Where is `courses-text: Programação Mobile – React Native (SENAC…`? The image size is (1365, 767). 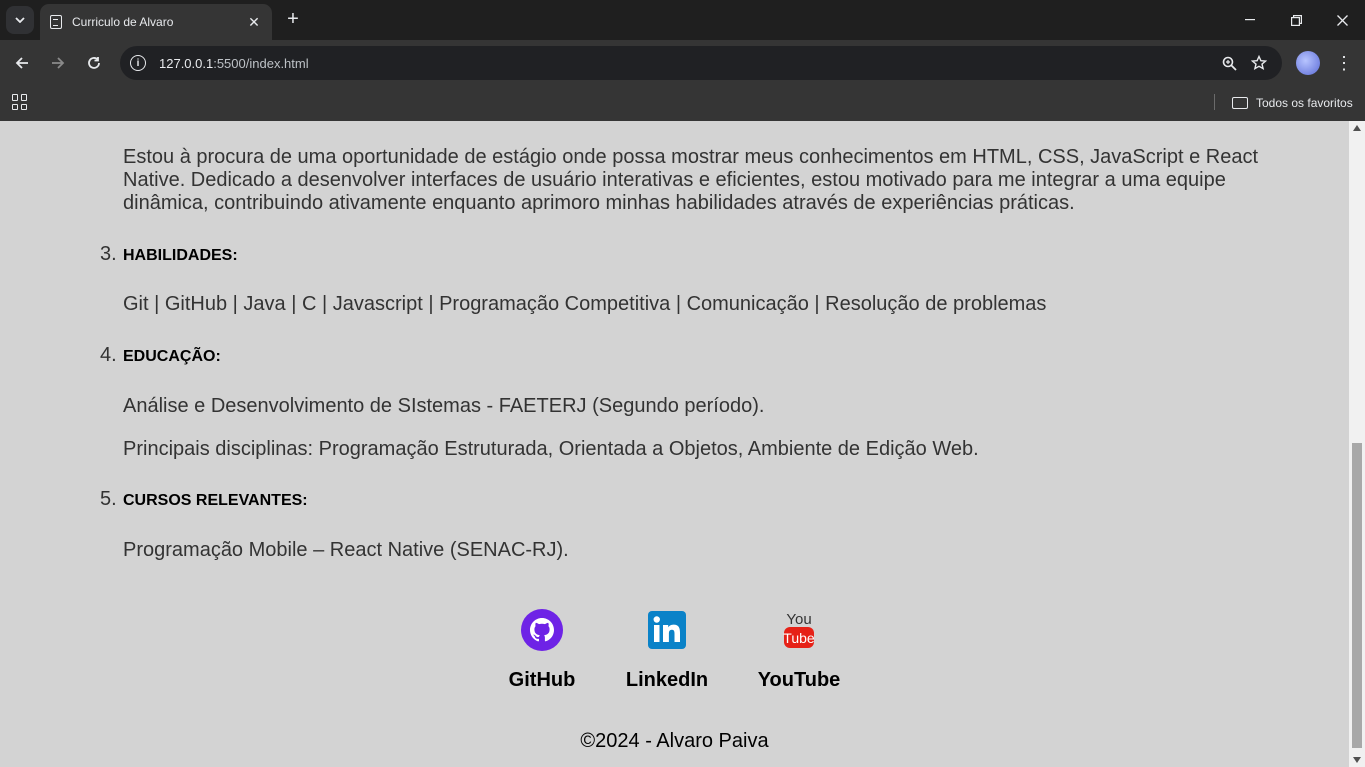
courses-text: Programação Mobile – React Native (SENAC… is located at coordinates (346, 550).